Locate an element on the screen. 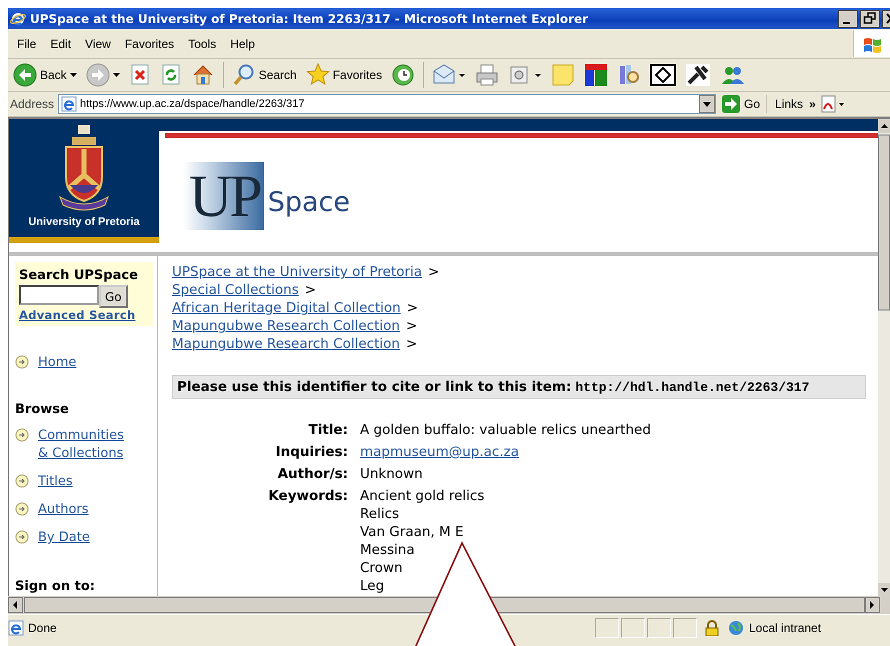 This screenshot has width=890, height=646. stop-icon is located at coordinates (139, 75).